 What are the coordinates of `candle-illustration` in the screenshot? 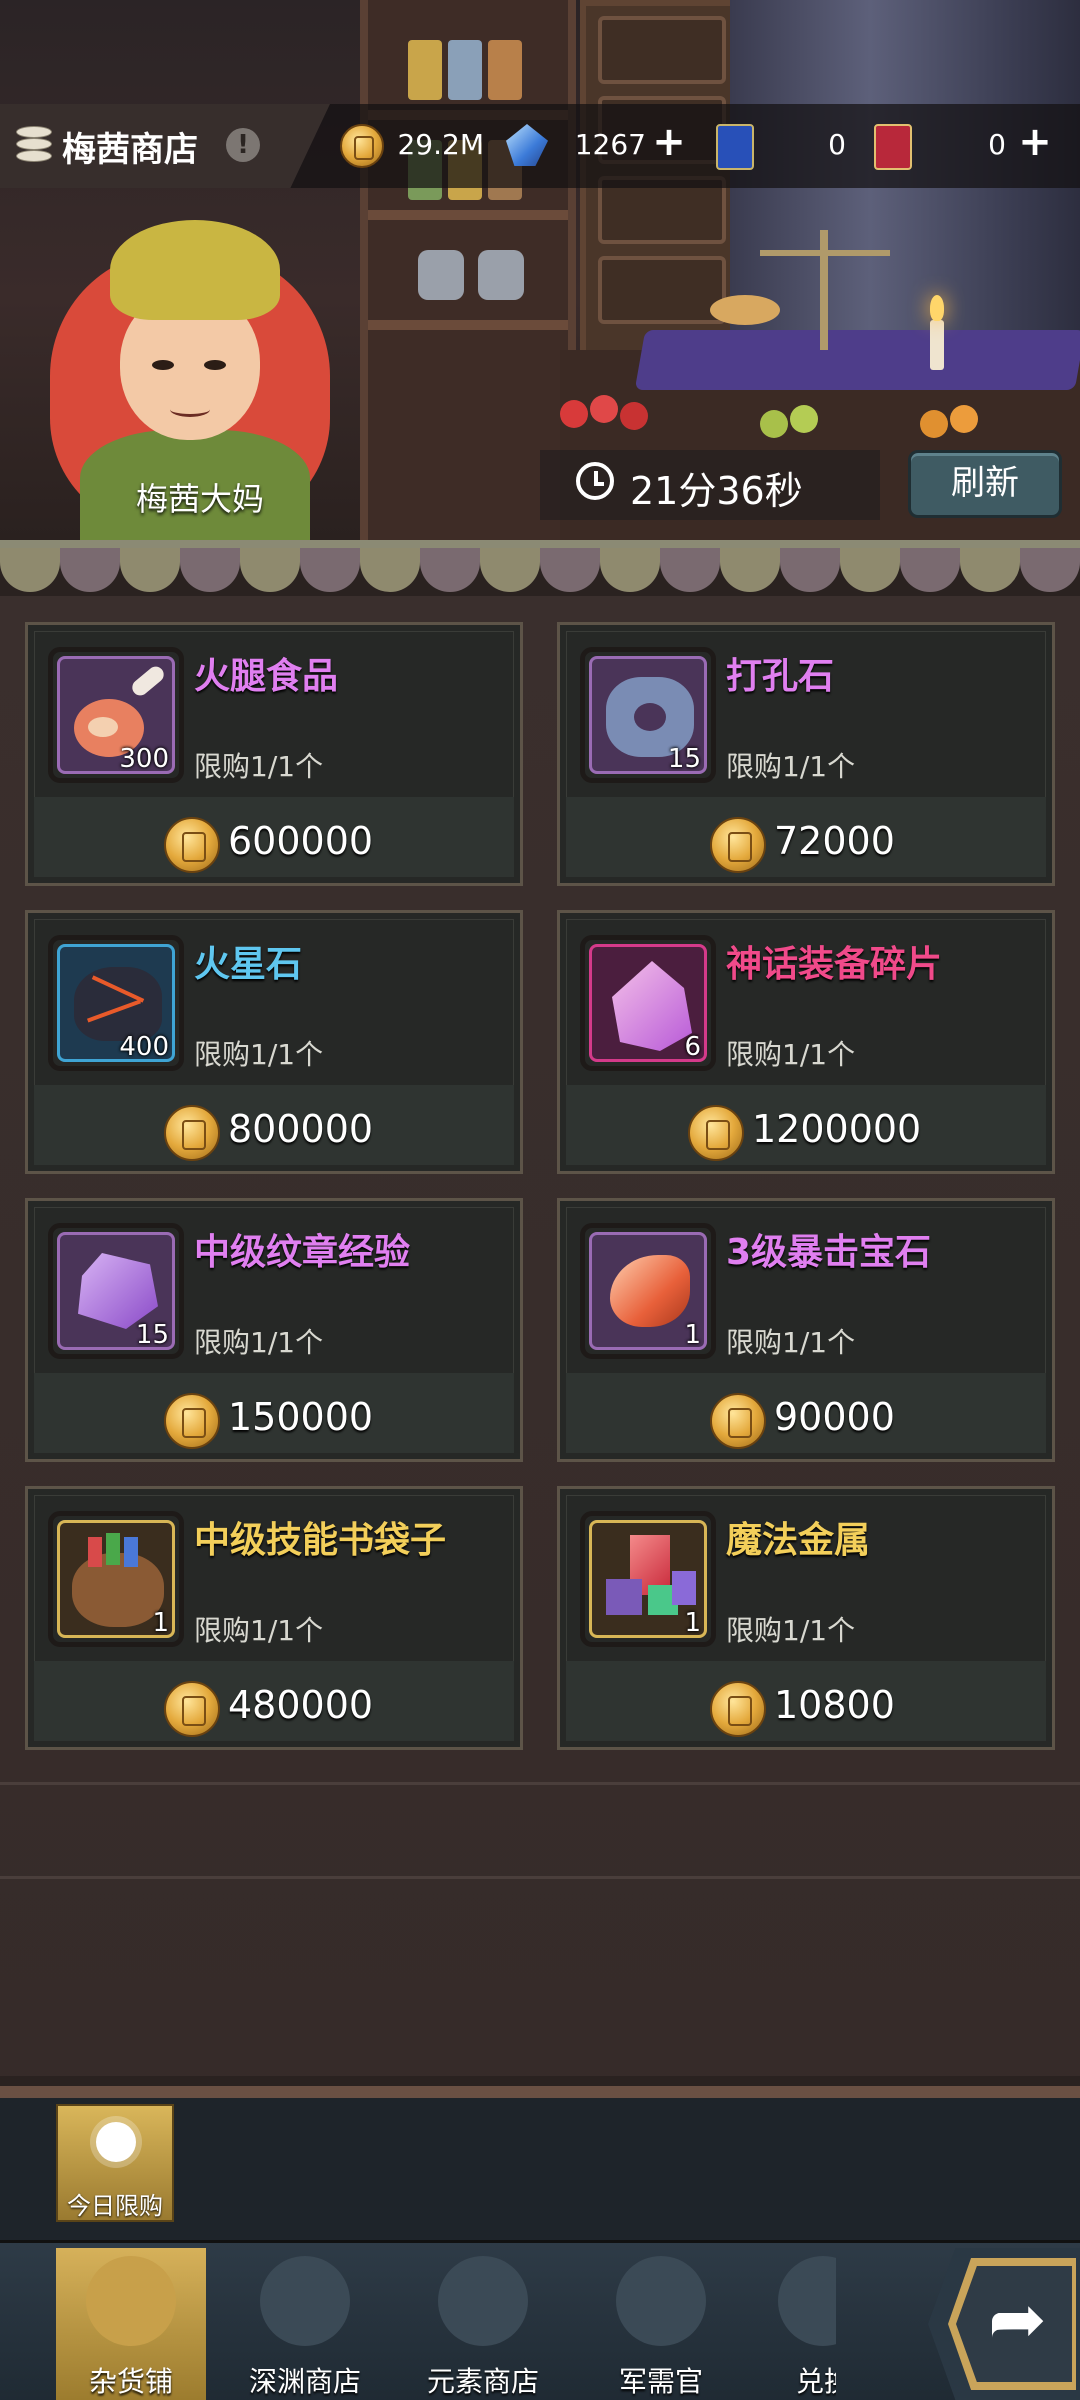 It's located at (937, 345).